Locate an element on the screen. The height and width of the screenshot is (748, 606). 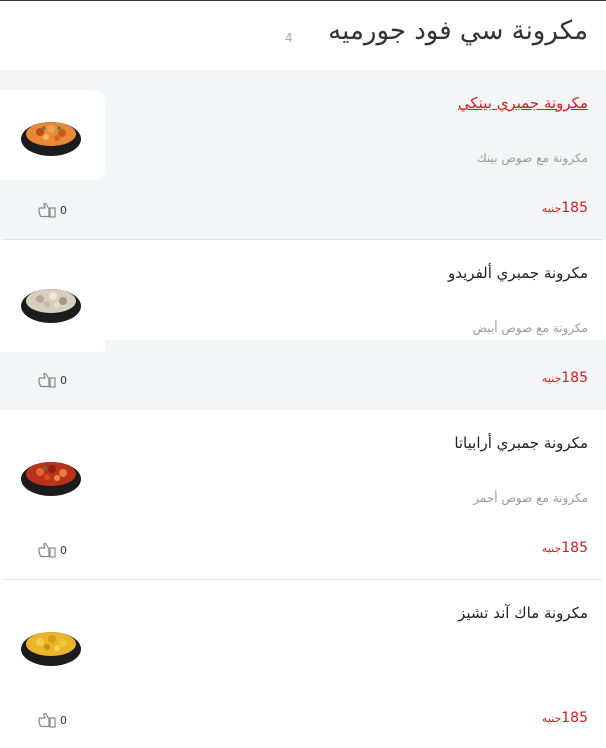
mac-and-cheese-bowl-icon is located at coordinates (51, 649).